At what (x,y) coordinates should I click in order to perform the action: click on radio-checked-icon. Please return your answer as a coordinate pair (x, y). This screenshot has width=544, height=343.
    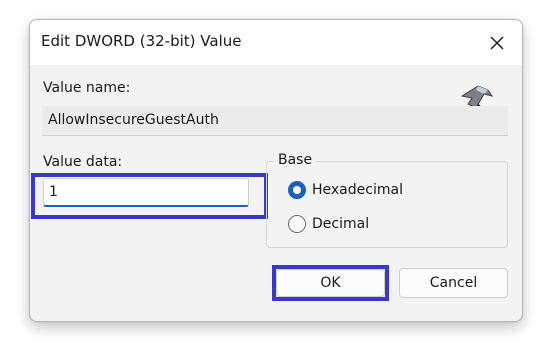
    Looking at the image, I should click on (297, 190).